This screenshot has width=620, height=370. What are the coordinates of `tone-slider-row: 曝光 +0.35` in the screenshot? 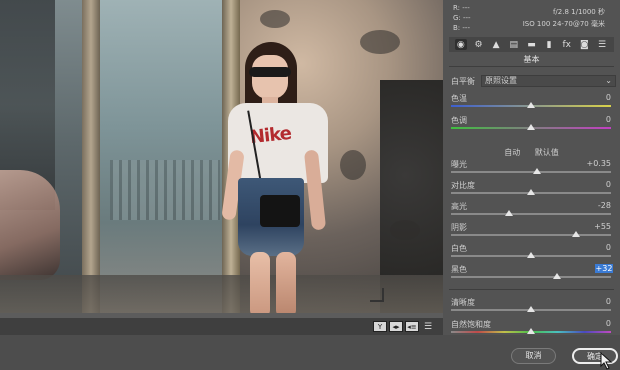 It's located at (531, 169).